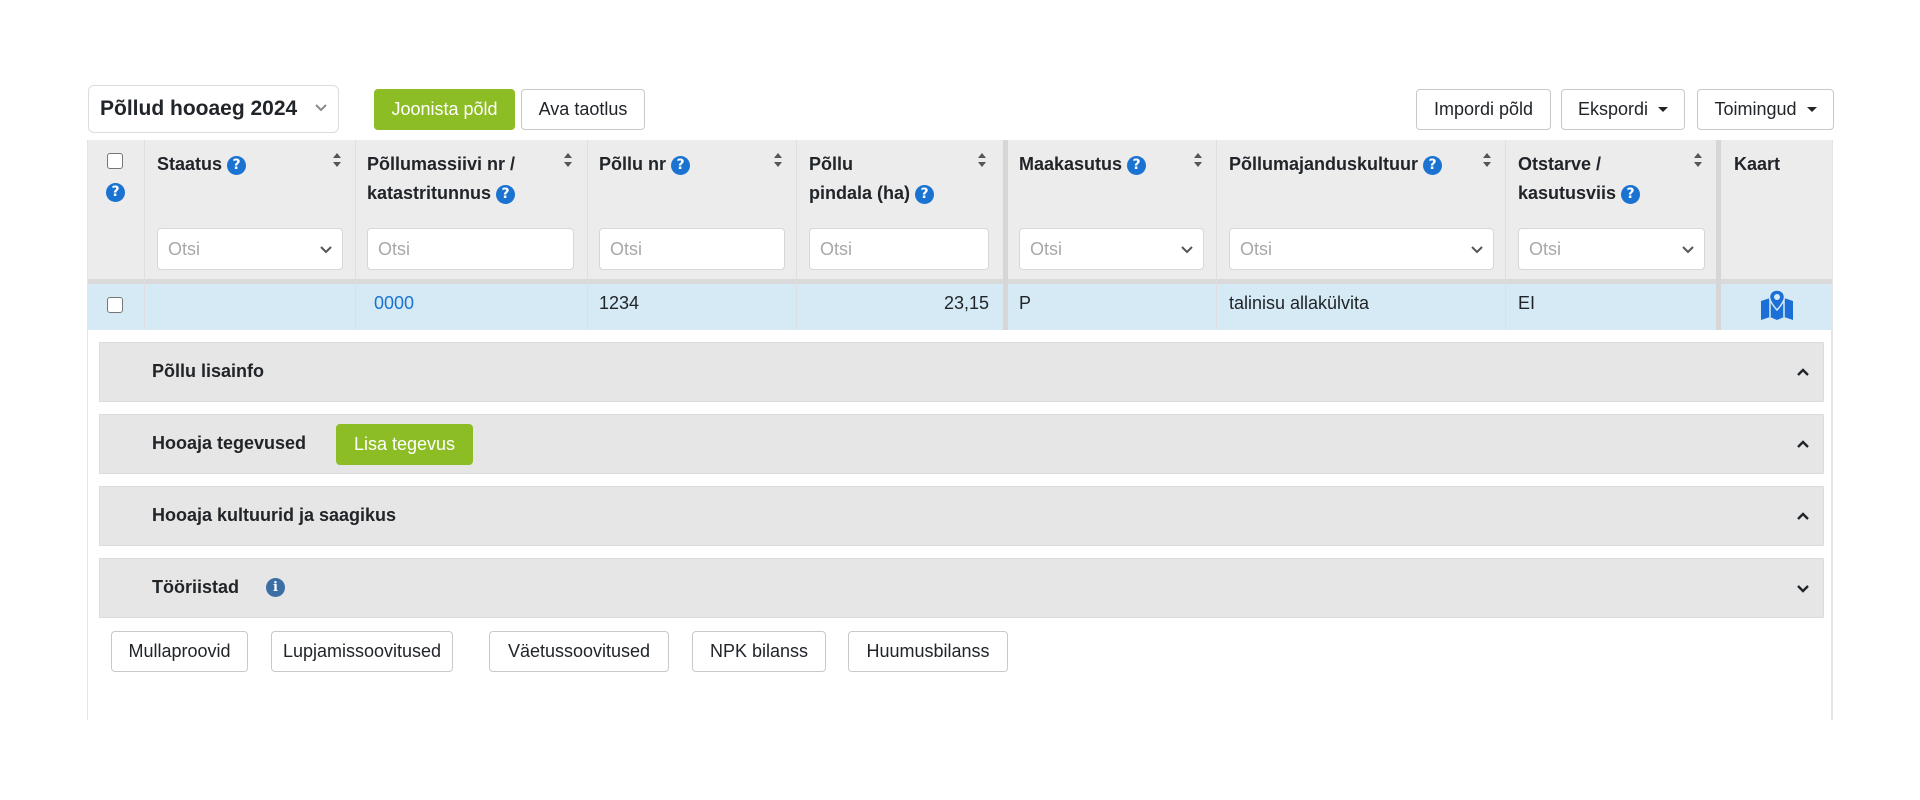 This screenshot has height=800, width=1920. I want to click on column-header-block-nr: Põllumassiivi nr / katastritunnus ?, so click(441, 179).